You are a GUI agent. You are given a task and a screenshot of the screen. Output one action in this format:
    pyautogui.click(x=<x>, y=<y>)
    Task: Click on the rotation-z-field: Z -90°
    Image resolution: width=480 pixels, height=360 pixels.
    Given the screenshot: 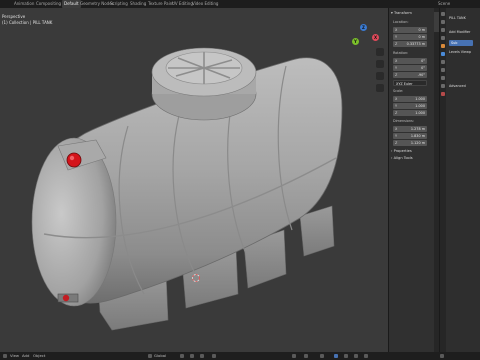 What is the action you would take?
    pyautogui.click(x=410, y=75)
    